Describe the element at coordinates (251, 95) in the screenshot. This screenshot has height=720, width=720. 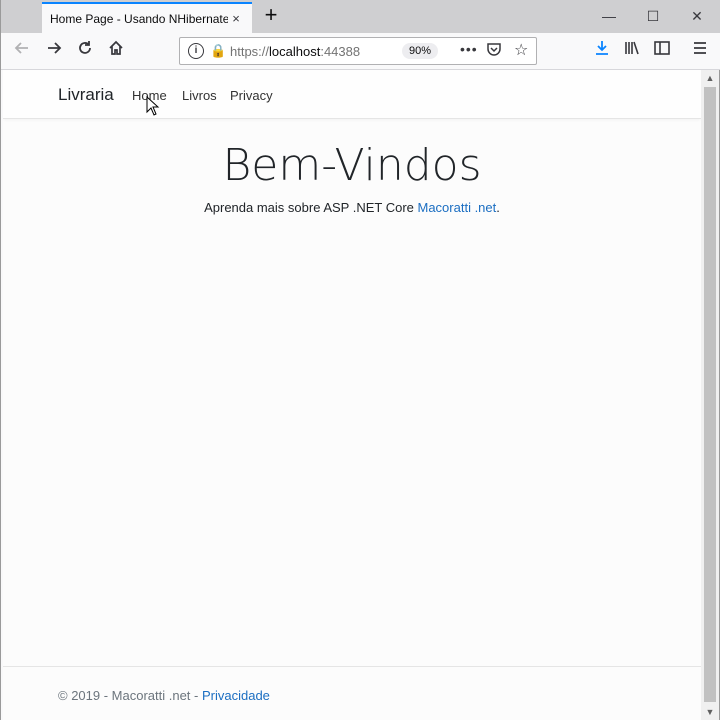
I see `nav-privacy: Privacy` at that location.